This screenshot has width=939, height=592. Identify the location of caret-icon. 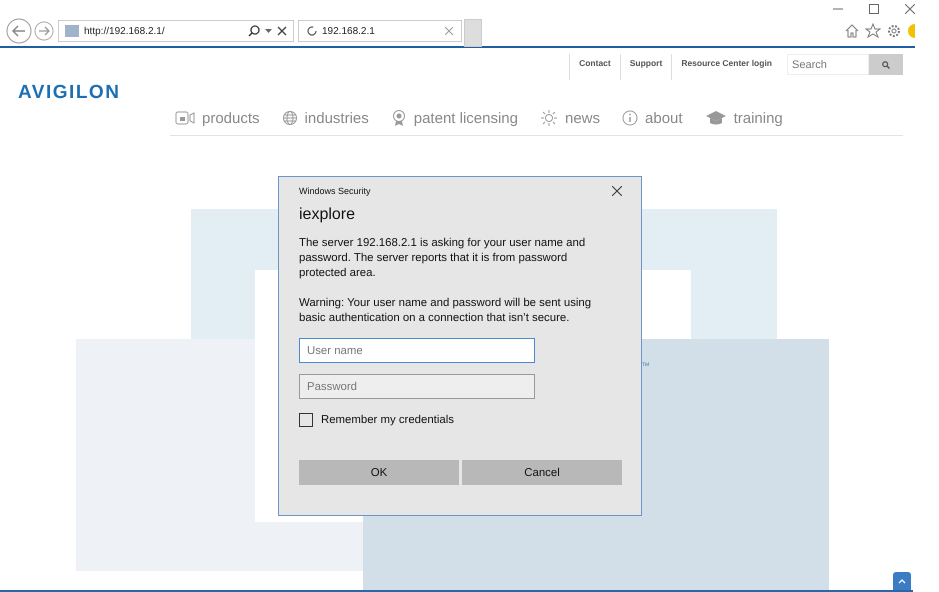
(902, 581).